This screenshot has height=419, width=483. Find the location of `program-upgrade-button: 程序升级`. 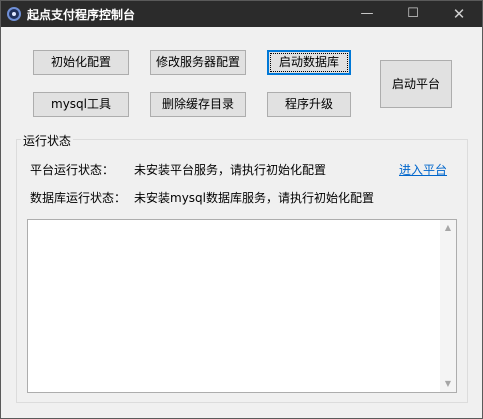

program-upgrade-button: 程序升级 is located at coordinates (309, 104).